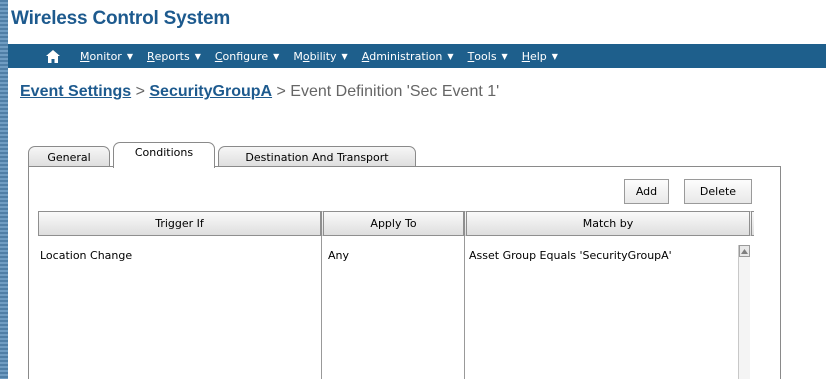 This screenshot has height=379, width=826. What do you see at coordinates (4, 189) in the screenshot?
I see `left-stripe-decoration` at bounding box center [4, 189].